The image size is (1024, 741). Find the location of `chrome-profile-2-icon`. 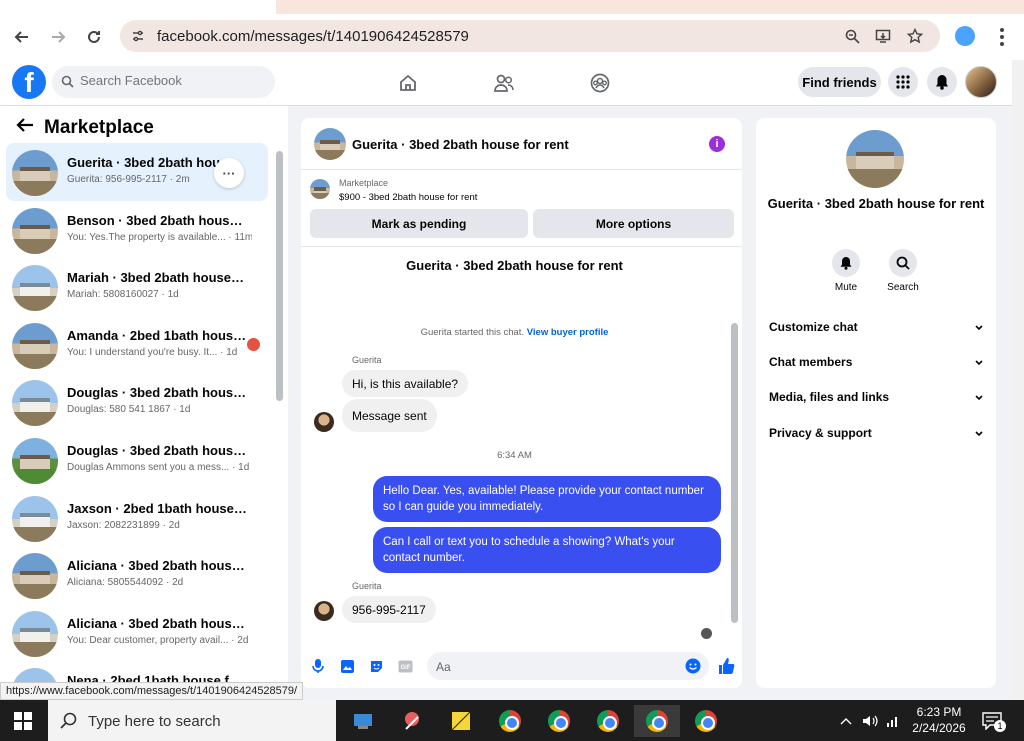

chrome-profile-2-icon is located at coordinates (559, 721).